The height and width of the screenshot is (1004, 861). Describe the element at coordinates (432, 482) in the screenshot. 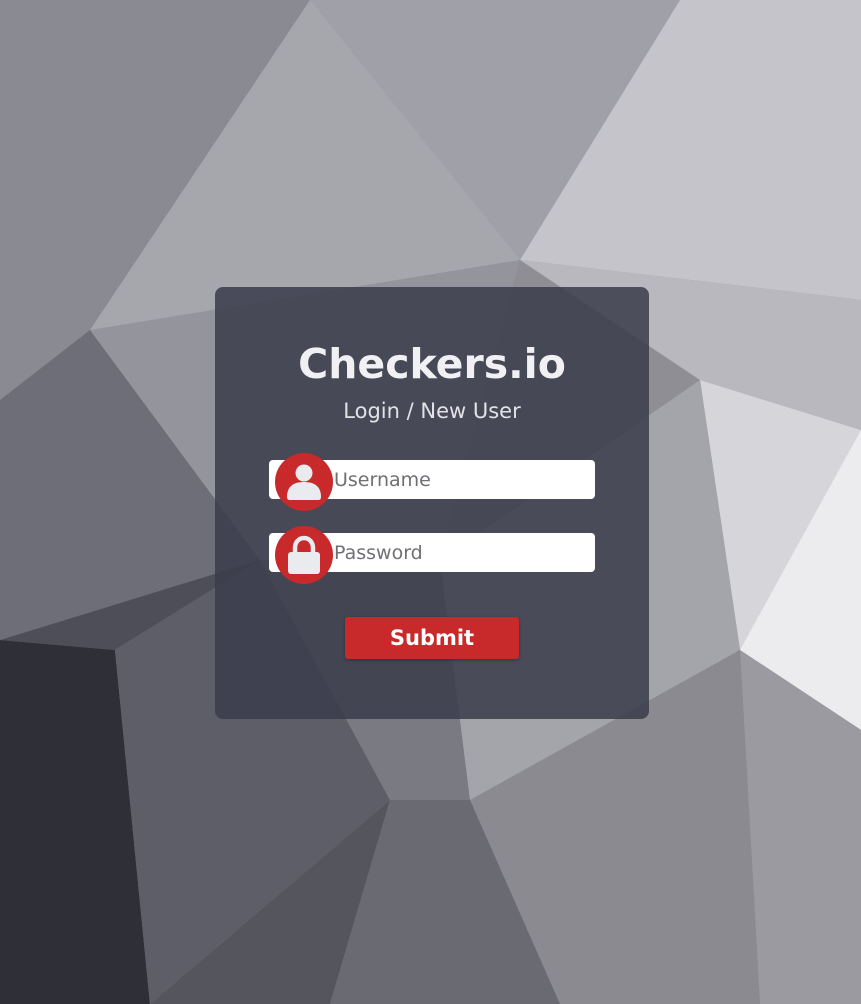

I see `username-field` at that location.